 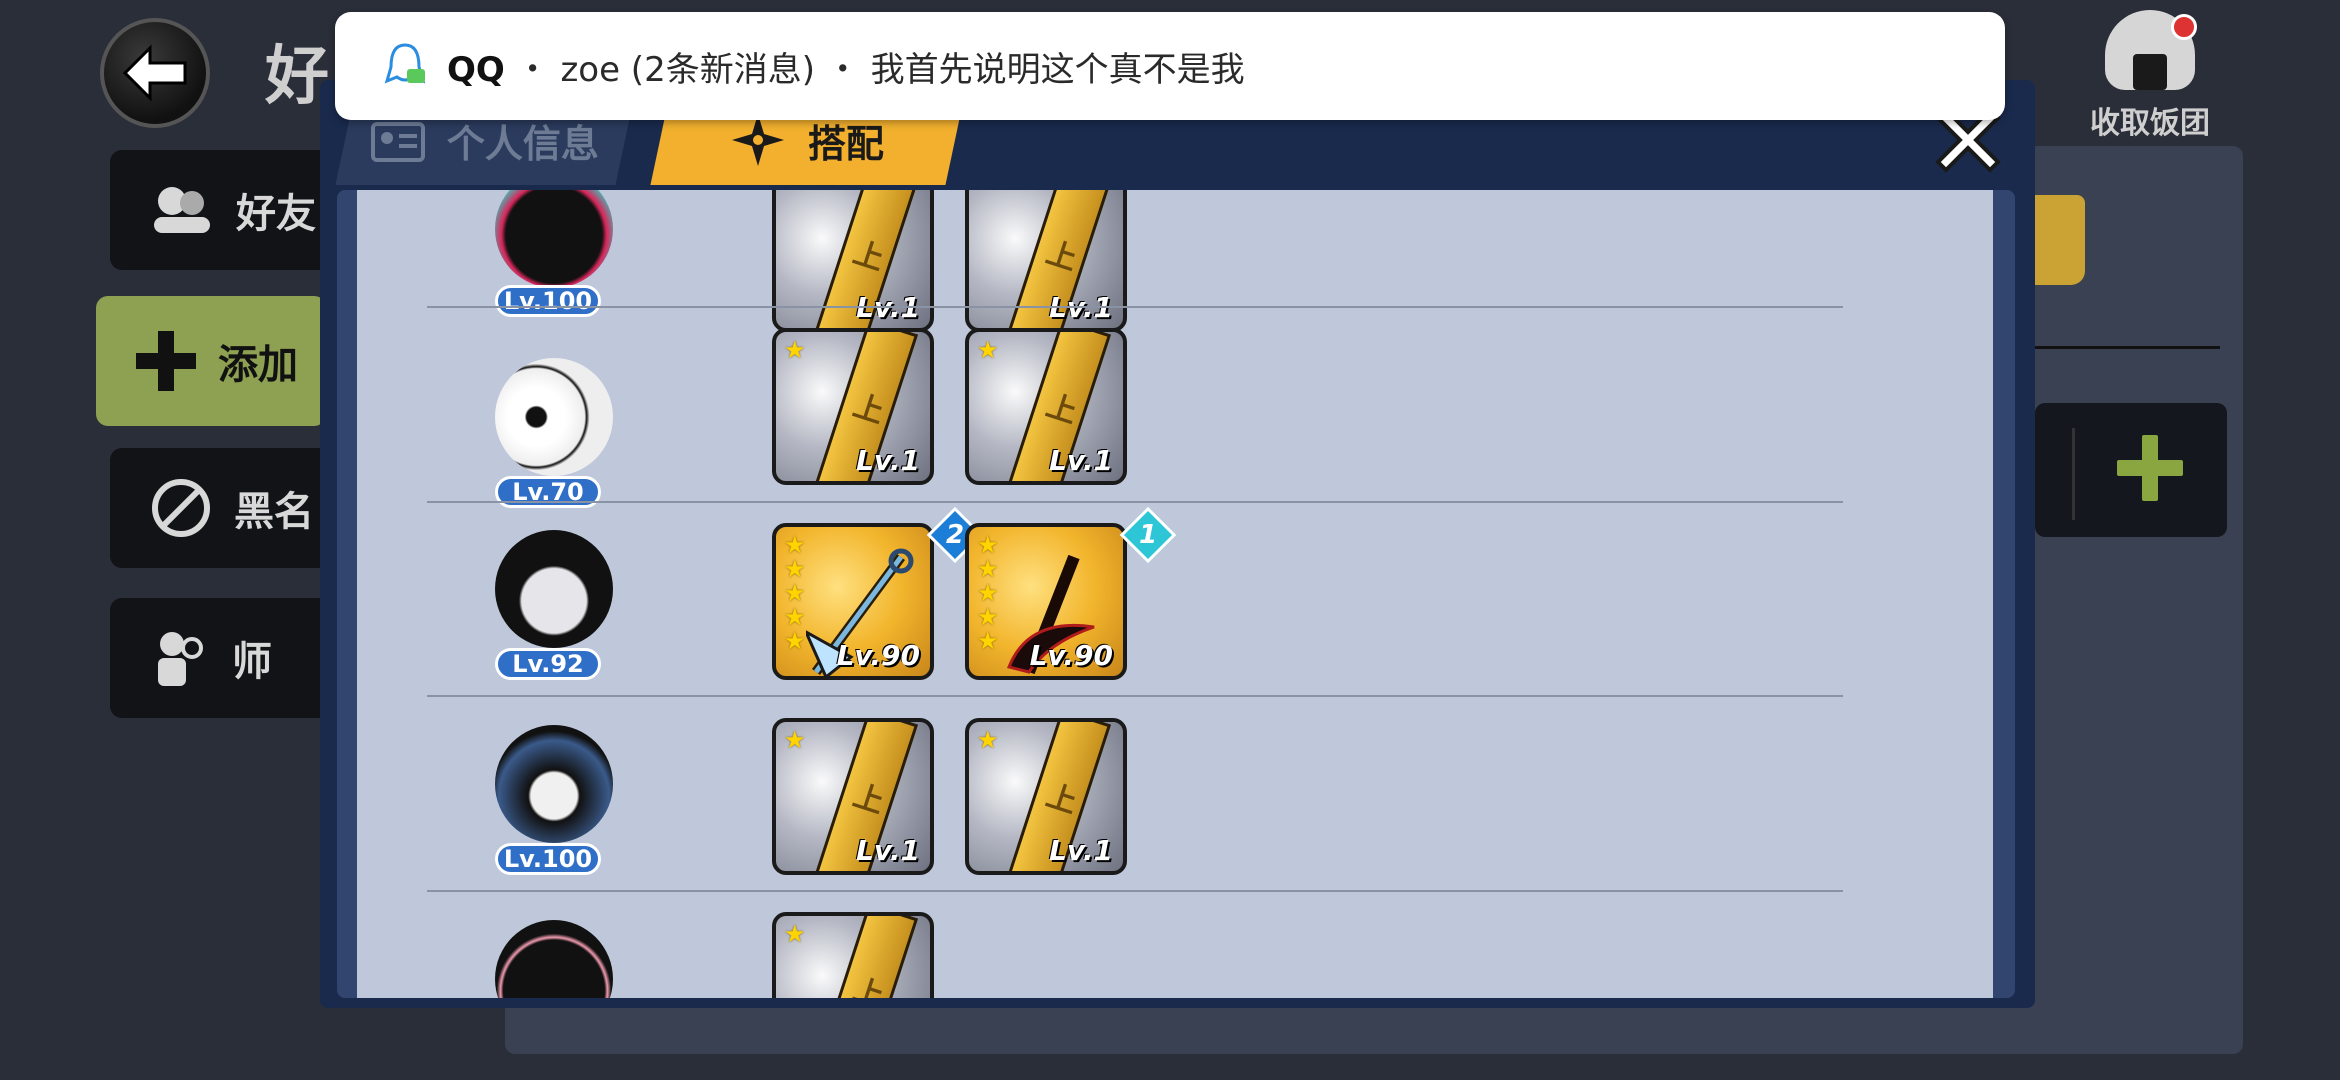 I want to click on sidebar-item-label: 黑名, so click(x=274, y=512).